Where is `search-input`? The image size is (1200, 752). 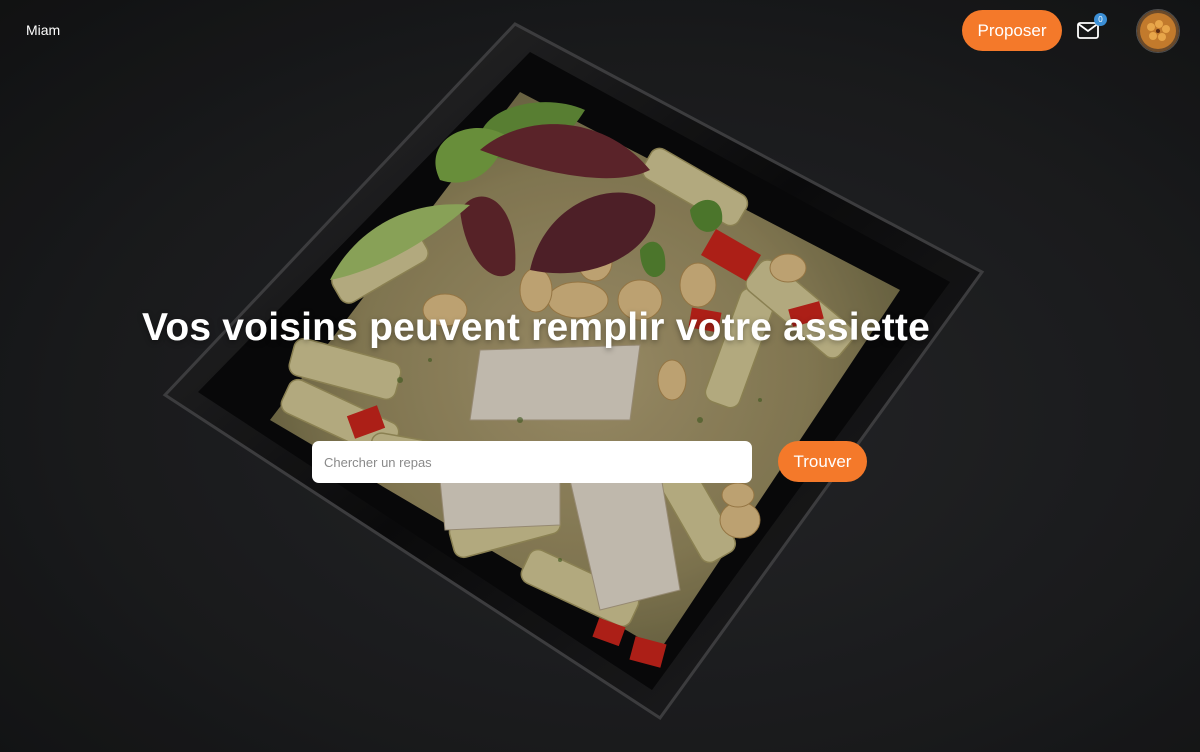 search-input is located at coordinates (532, 462).